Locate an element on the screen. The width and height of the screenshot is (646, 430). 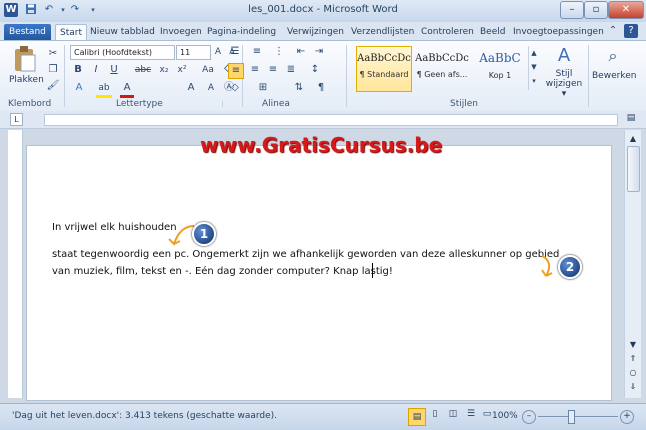
strikethrough-icon: abc is located at coordinates (143, 70).